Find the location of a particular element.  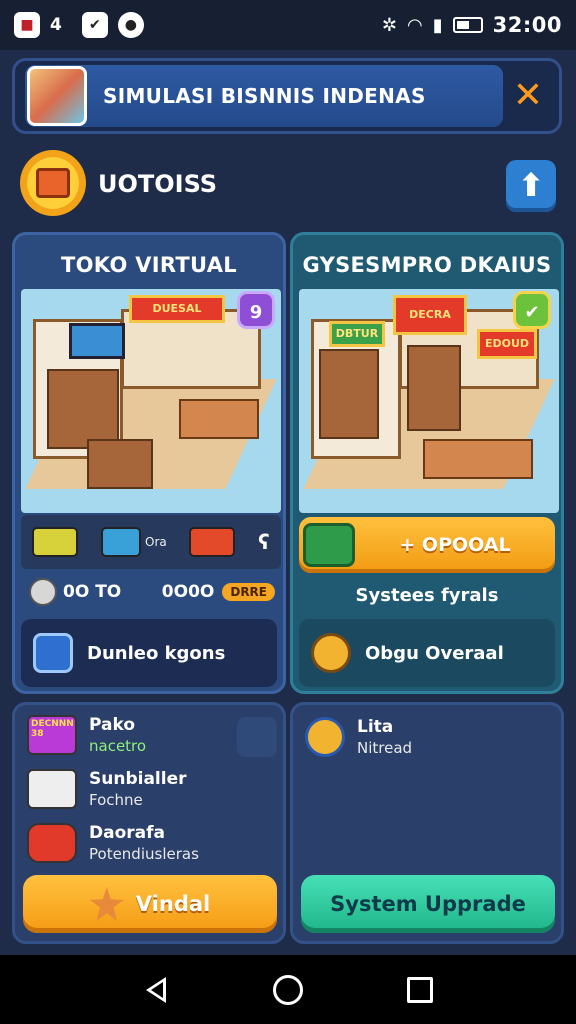

item-title: Daorafa is located at coordinates (127, 833).